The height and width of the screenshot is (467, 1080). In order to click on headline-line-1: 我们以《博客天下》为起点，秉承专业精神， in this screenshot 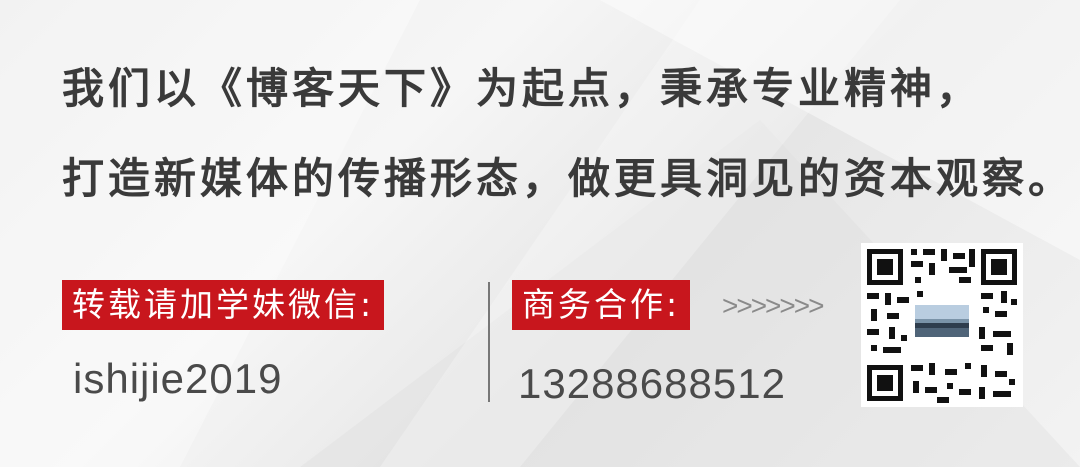, I will do `click(522, 88)`.